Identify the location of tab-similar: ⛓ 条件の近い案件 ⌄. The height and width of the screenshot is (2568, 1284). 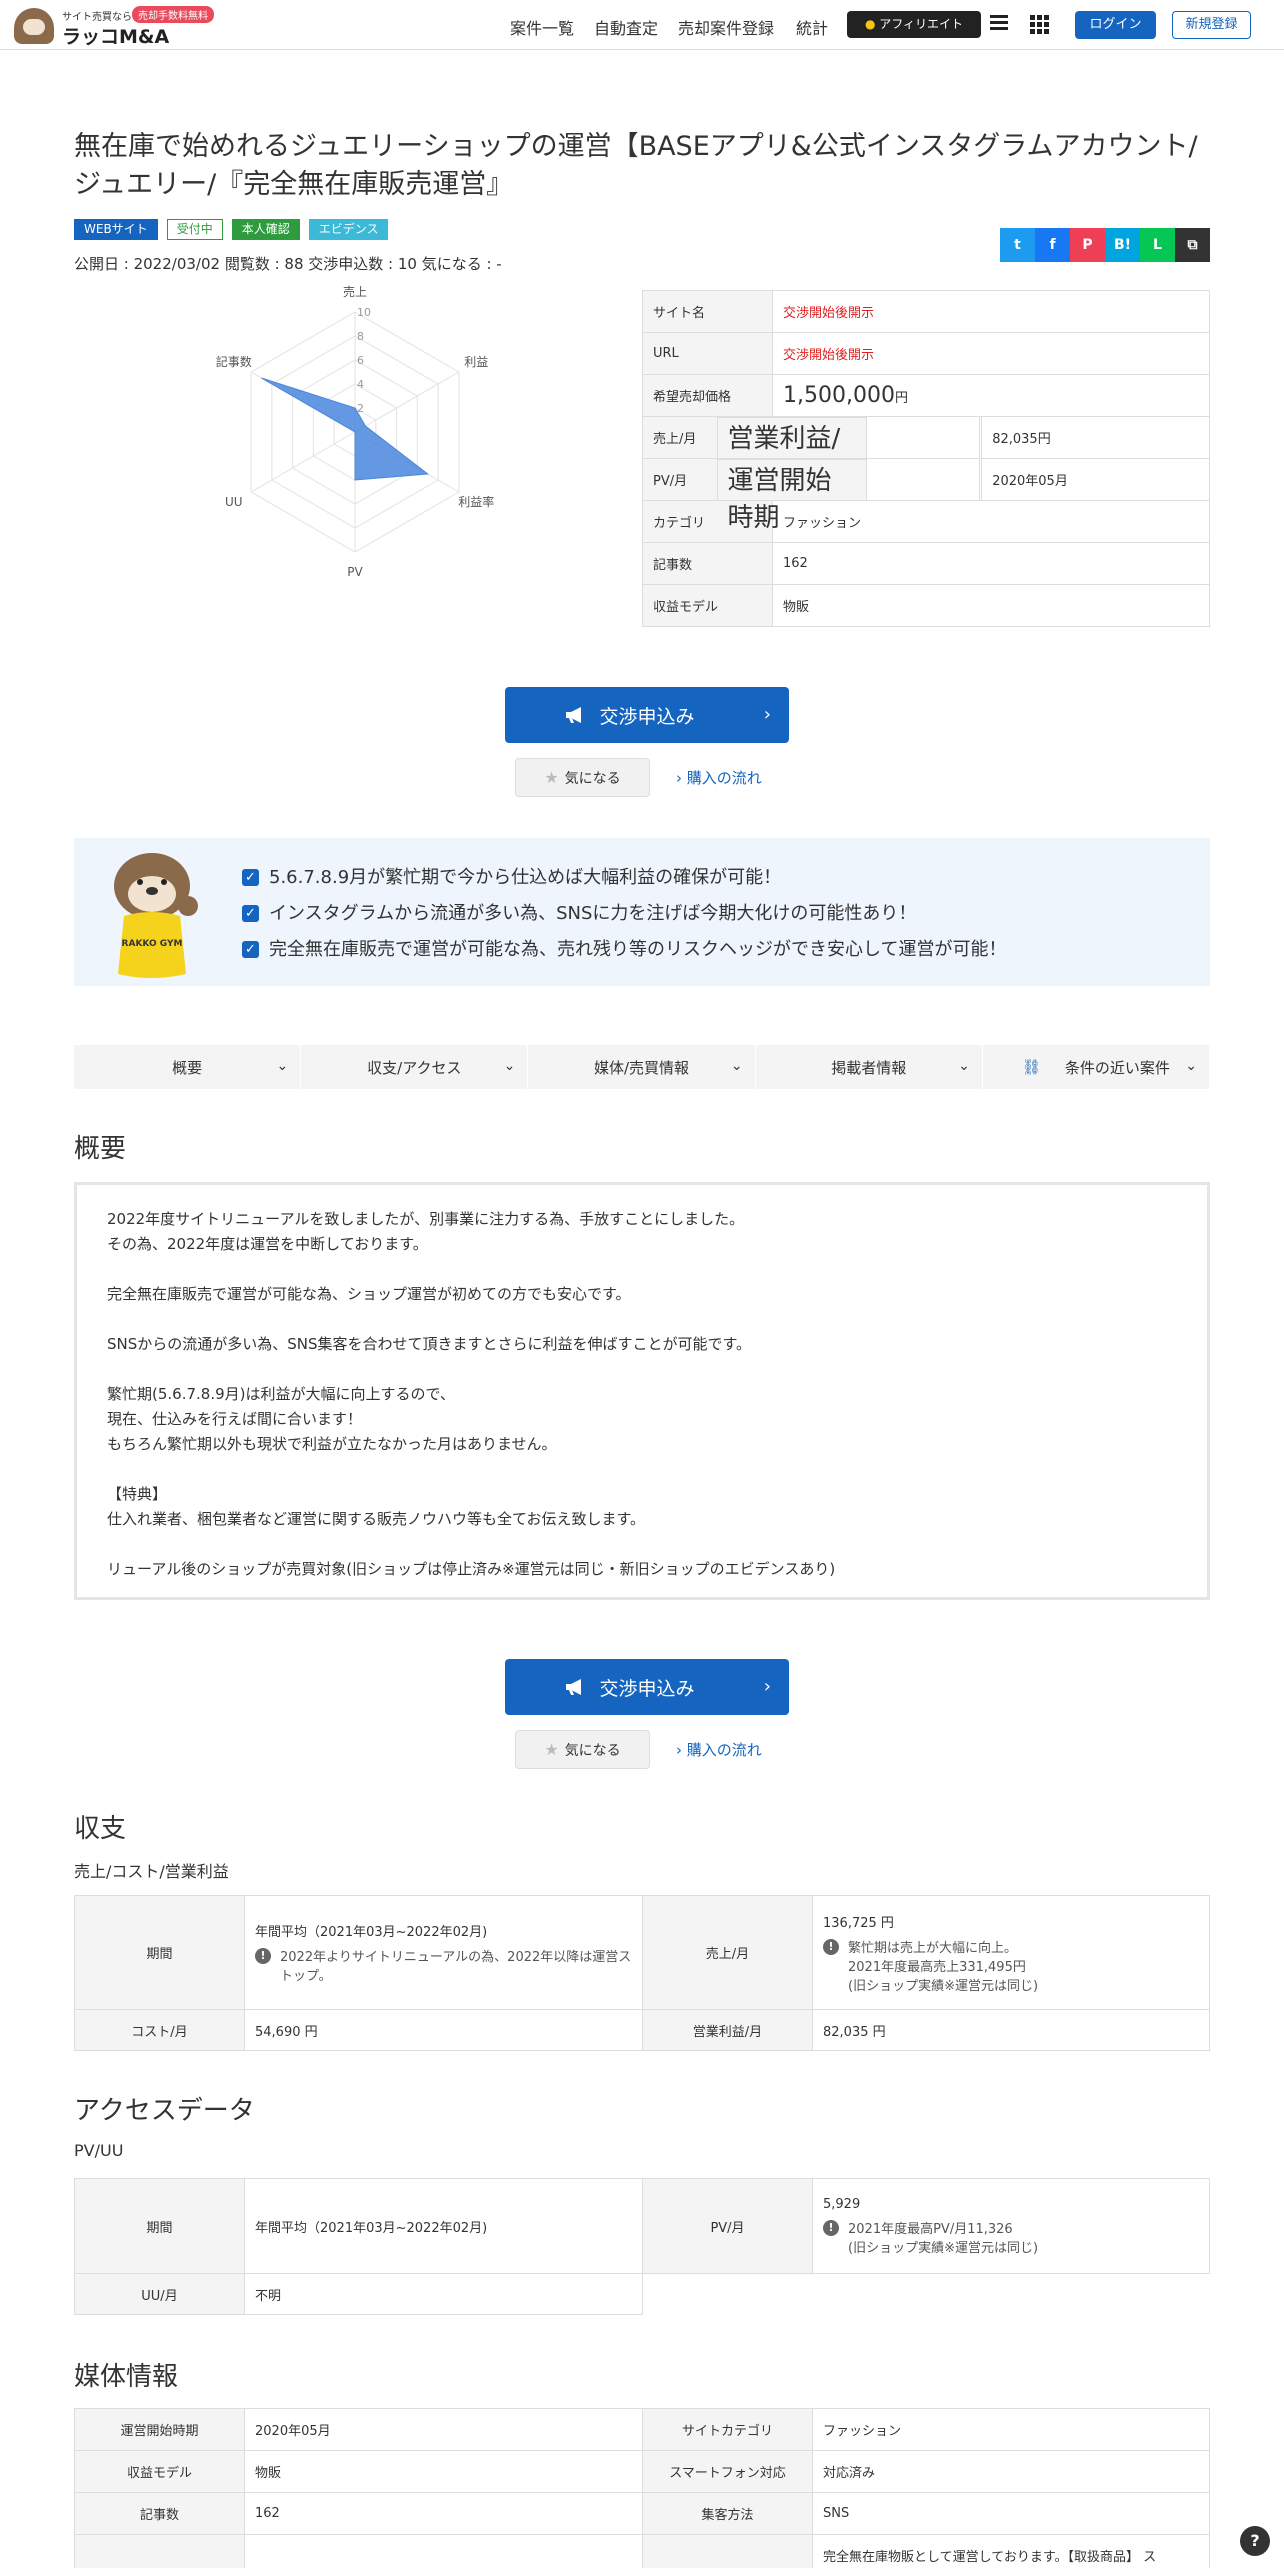
(1097, 1067).